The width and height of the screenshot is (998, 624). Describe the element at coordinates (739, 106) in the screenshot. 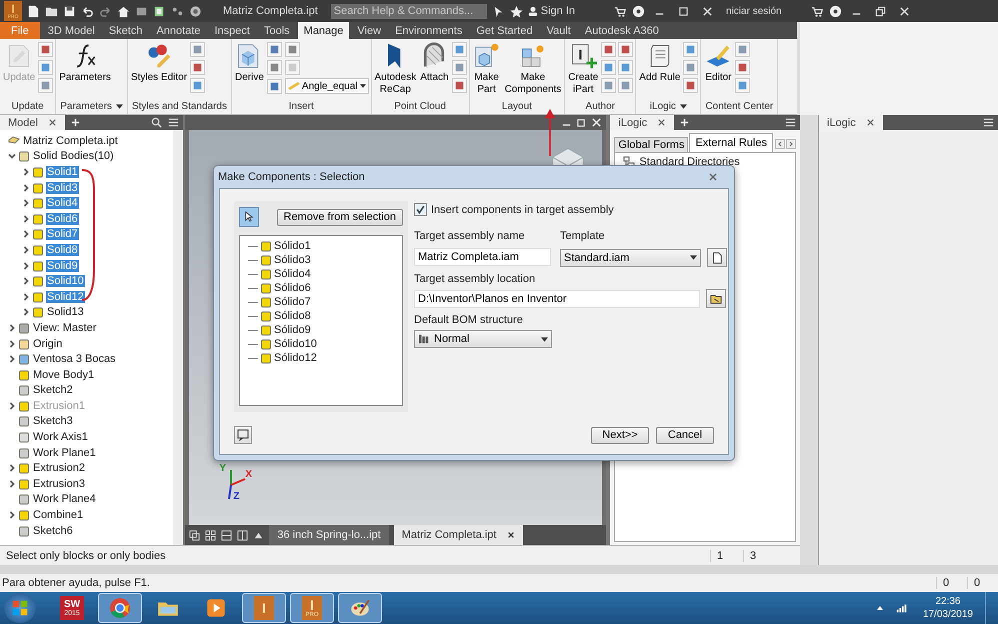

I see `group-label-button: Content Center` at that location.